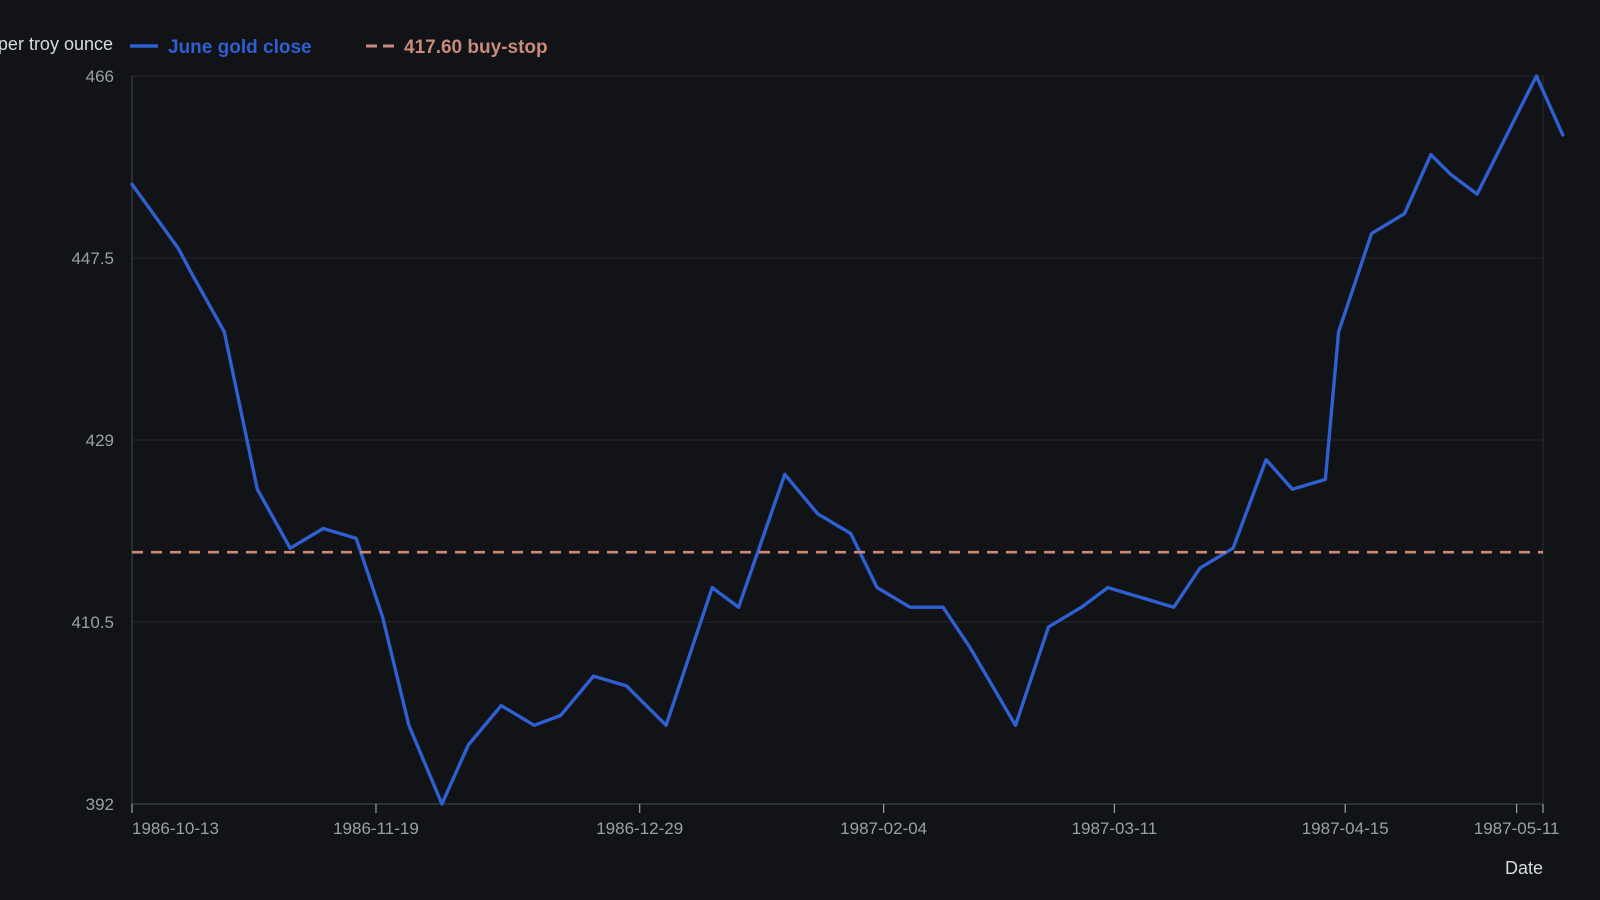 This screenshot has width=1600, height=900. What do you see at coordinates (883, 828) in the screenshot?
I see `x-tick-label: 1987-02-04` at bounding box center [883, 828].